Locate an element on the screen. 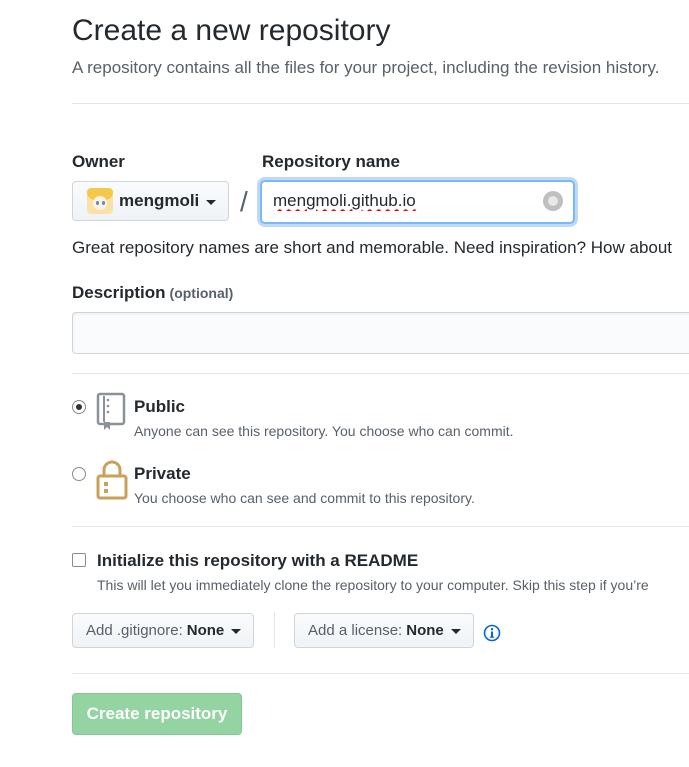  init-readme-title: Initialize this repository with a README is located at coordinates (258, 560).